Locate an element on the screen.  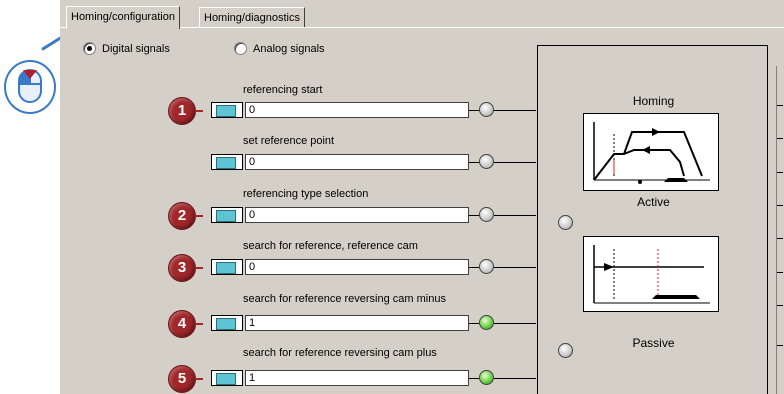
signal-label-set-reference-point: set reference point is located at coordinates (289, 141).